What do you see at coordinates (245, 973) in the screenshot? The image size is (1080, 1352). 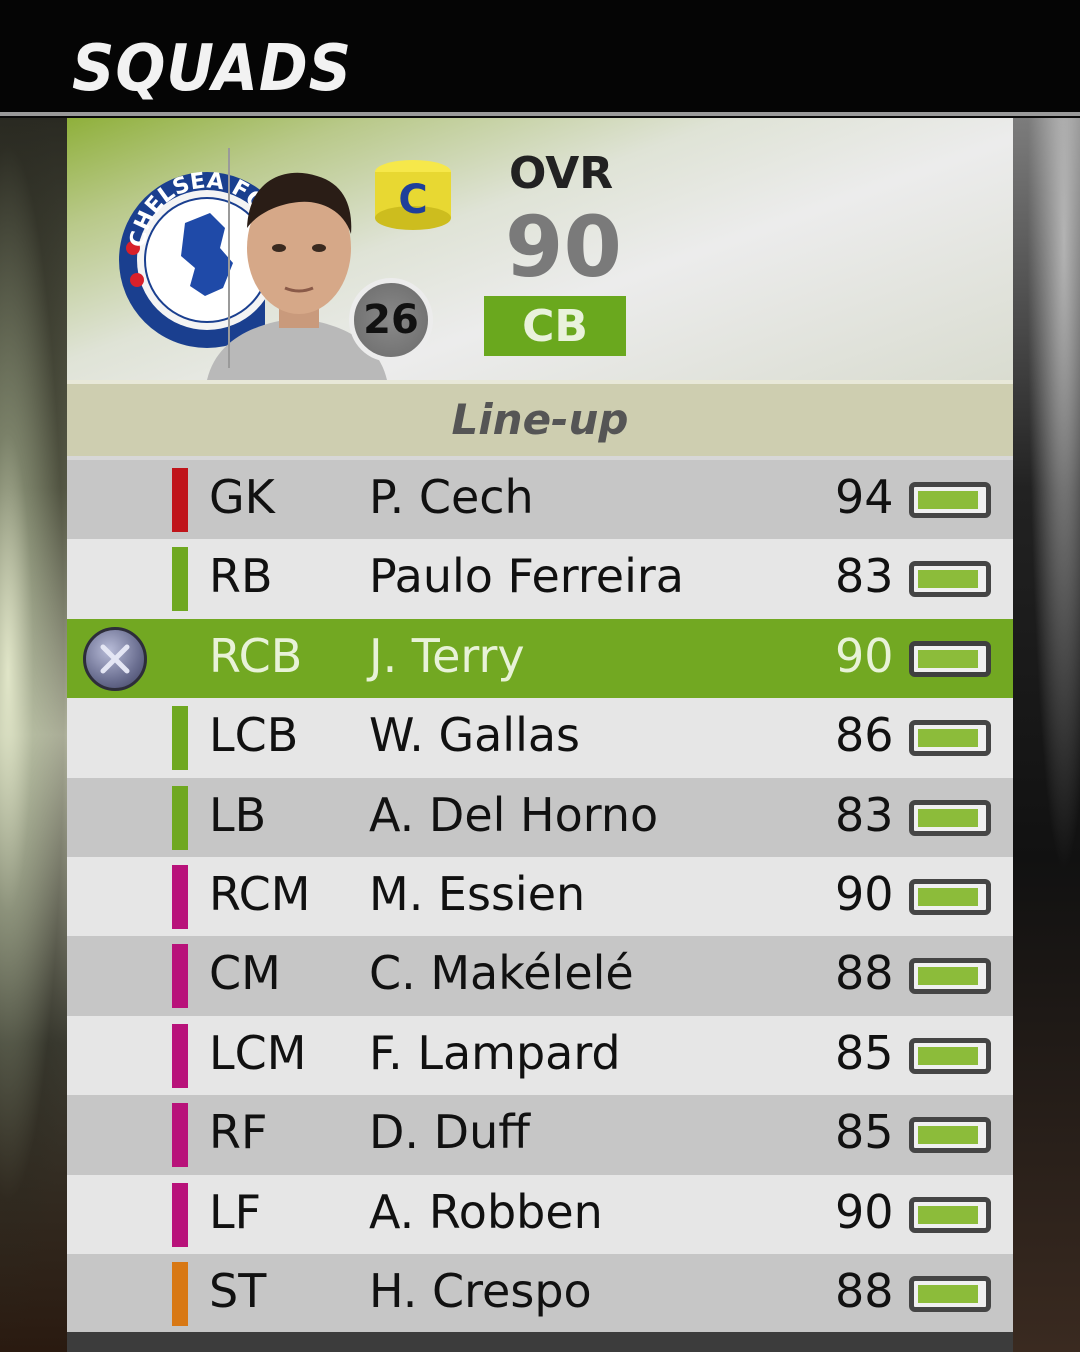 I see `row-position: CM` at bounding box center [245, 973].